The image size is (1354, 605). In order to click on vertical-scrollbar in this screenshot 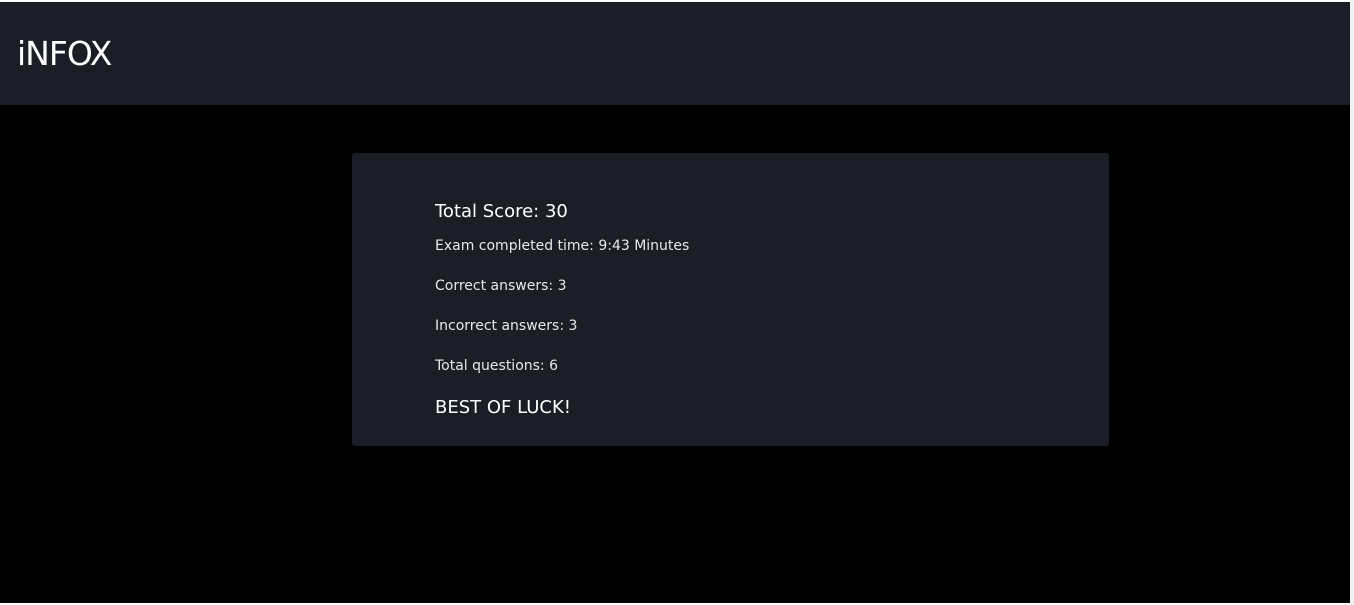, I will do `click(1352, 302)`.